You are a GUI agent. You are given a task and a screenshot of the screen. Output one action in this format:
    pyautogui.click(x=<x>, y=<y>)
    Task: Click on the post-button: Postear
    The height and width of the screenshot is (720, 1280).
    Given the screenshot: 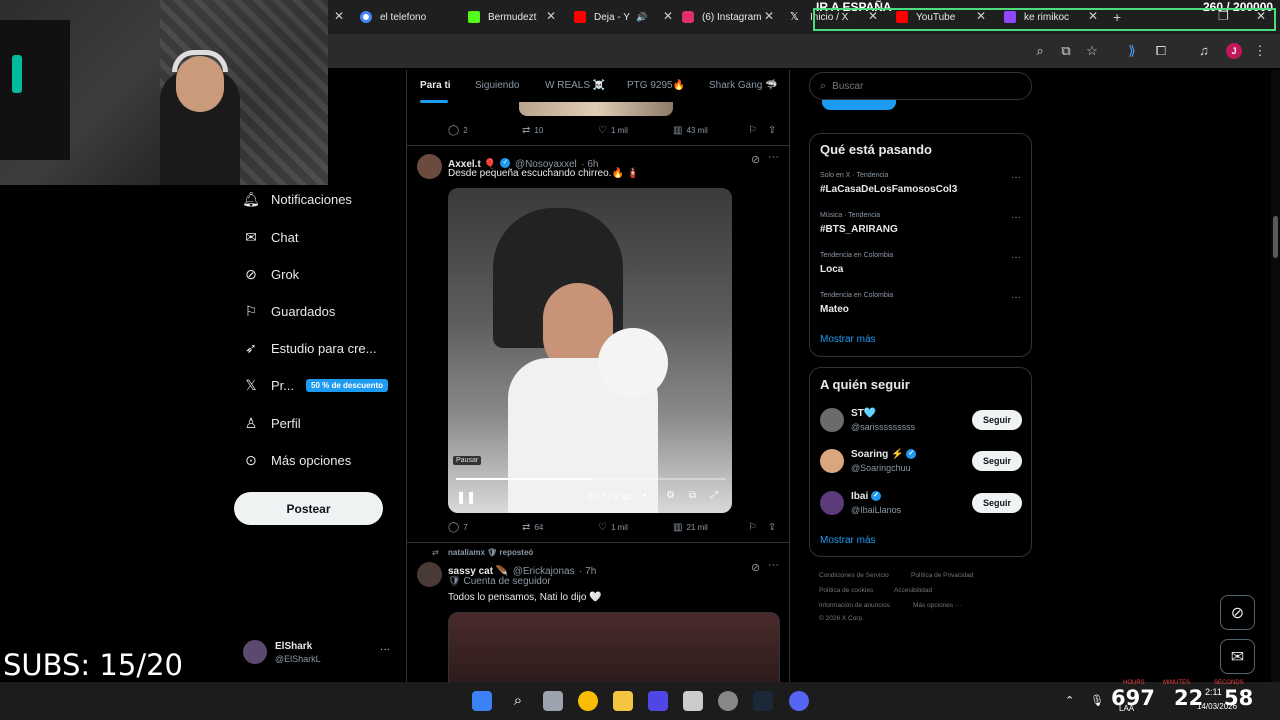 What is the action you would take?
    pyautogui.click(x=308, y=508)
    